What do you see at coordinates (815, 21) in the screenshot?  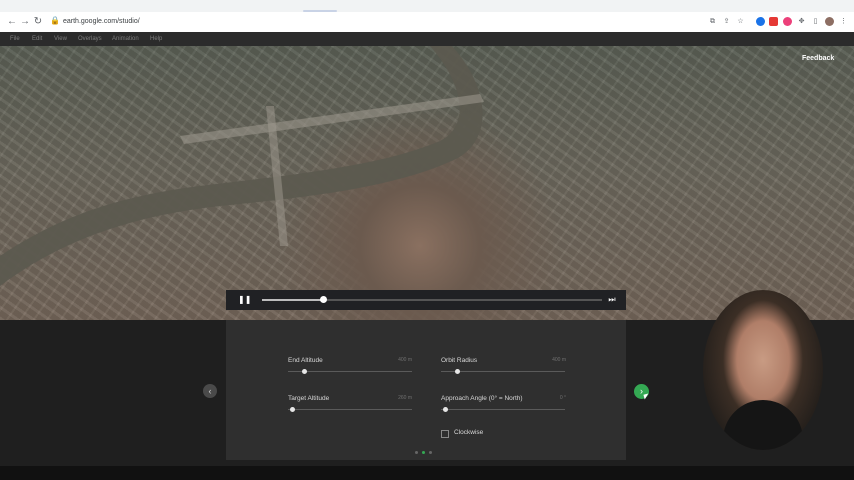 I see `sidepanel-icon: ▯` at bounding box center [815, 21].